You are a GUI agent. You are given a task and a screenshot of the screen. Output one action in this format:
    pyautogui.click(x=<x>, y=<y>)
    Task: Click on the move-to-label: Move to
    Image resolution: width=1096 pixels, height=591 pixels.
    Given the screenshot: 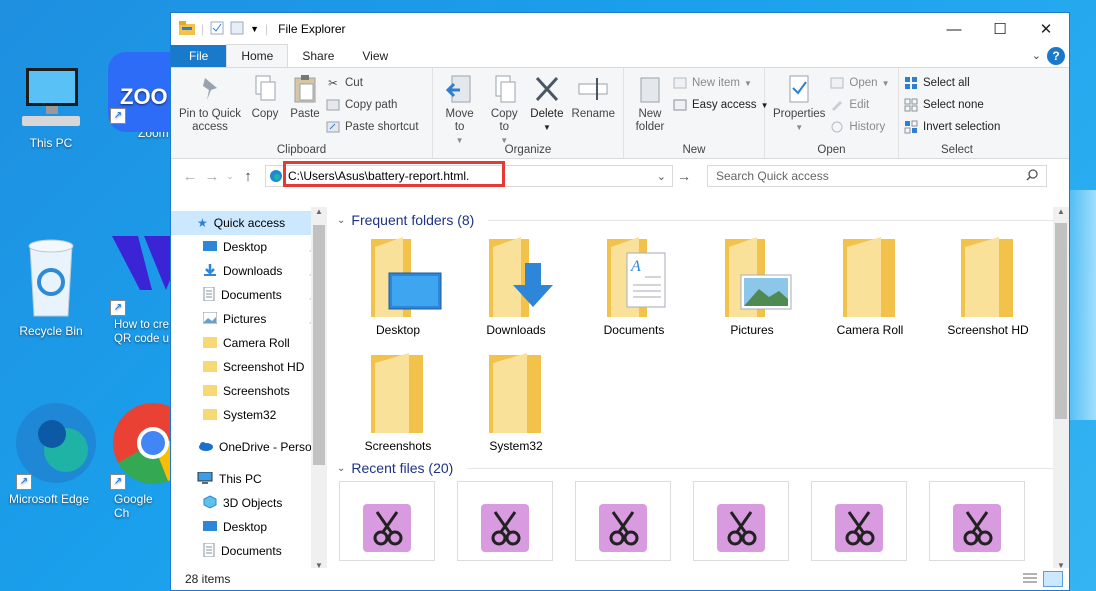 What is the action you would take?
    pyautogui.click(x=459, y=120)
    